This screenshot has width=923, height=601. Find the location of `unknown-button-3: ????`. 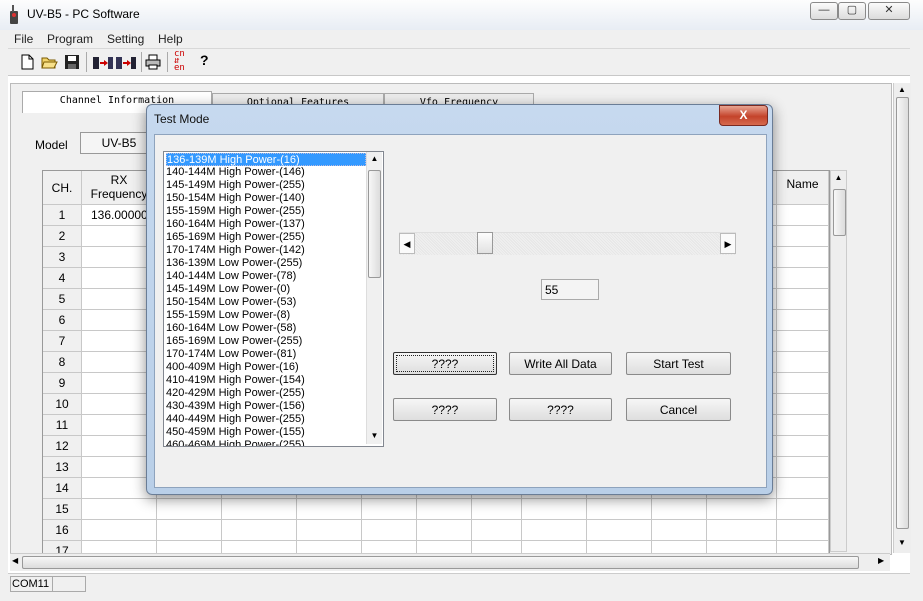

unknown-button-3: ???? is located at coordinates (560, 409).